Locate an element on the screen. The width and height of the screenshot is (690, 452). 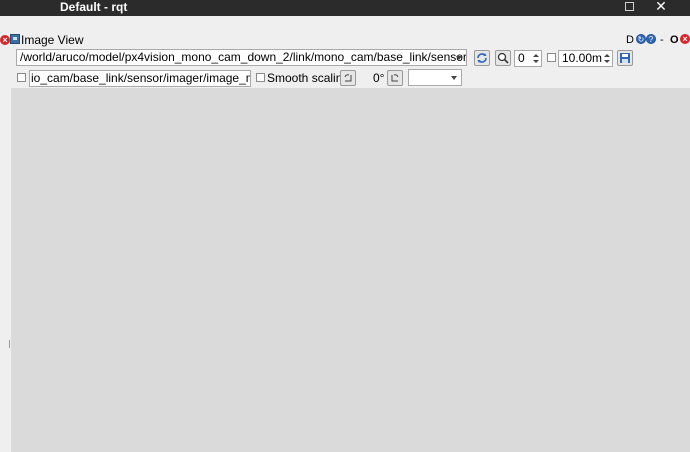
save-icon is located at coordinates (625, 58).